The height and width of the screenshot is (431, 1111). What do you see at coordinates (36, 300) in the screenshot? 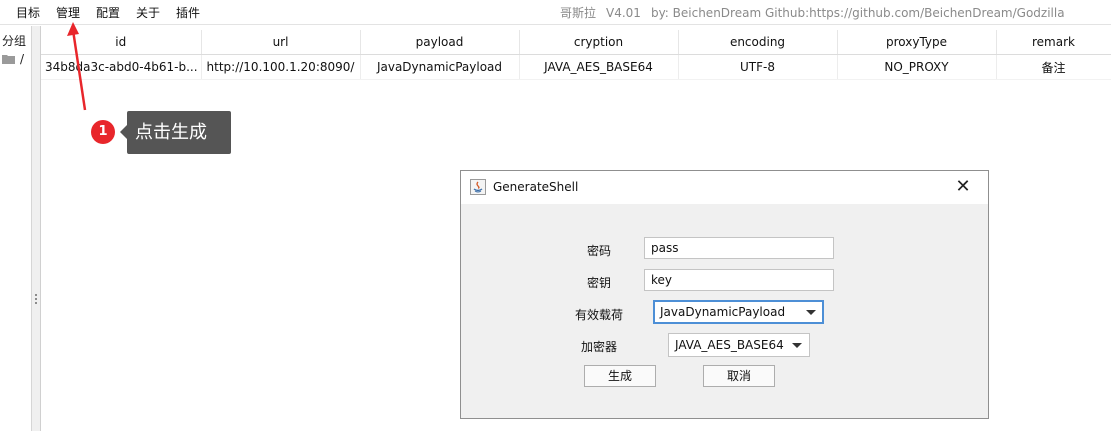
I see `splitter-grip-icon` at bounding box center [36, 300].